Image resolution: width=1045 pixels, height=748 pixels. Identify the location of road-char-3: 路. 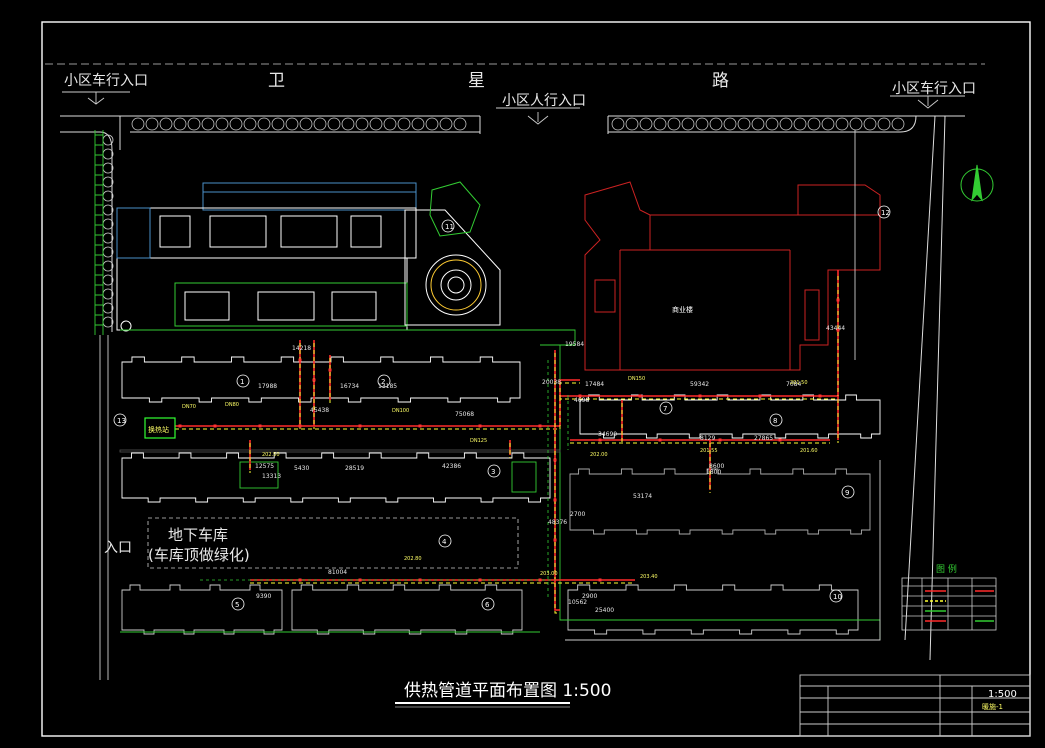
(720, 81).